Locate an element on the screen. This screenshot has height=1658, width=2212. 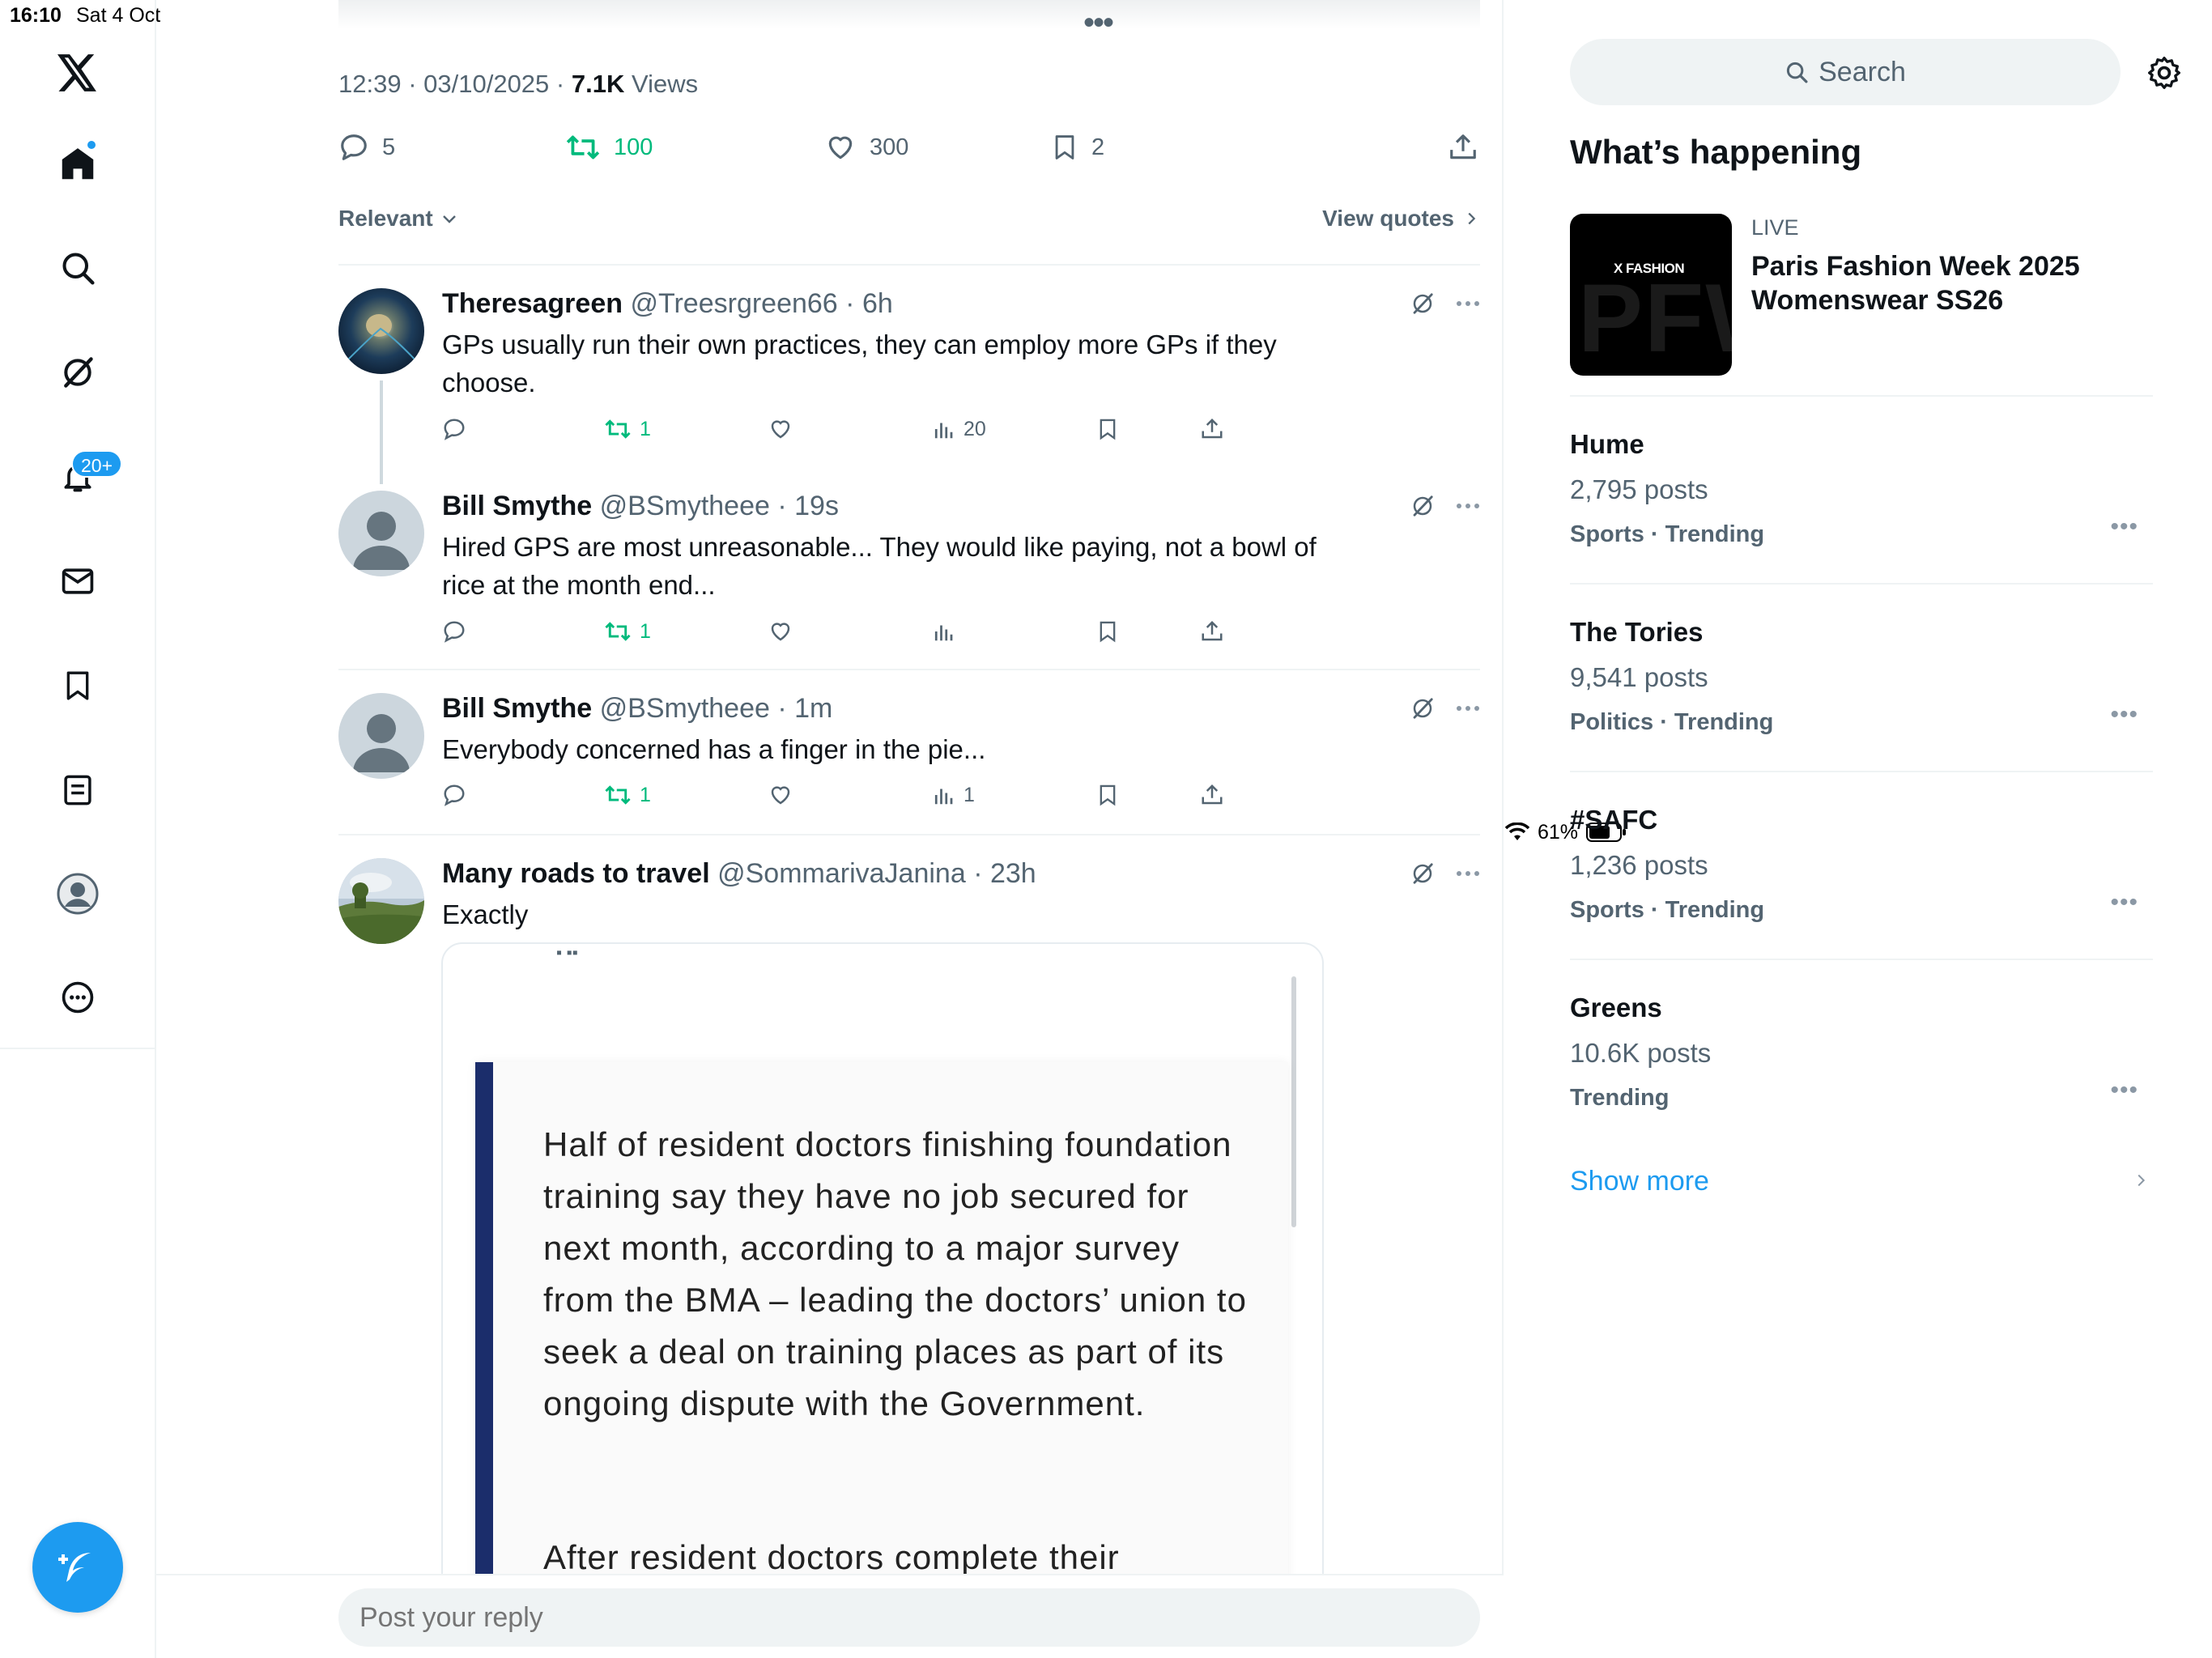
search-bar: Search is located at coordinates (1846, 72).